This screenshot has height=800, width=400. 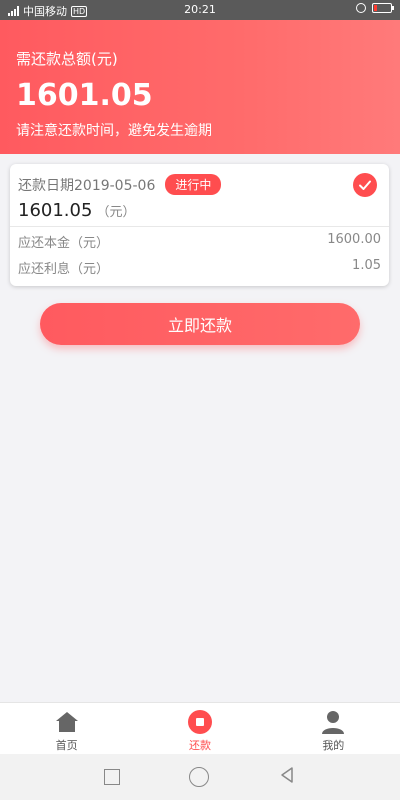 I want to click on principal-label: 应还本金（元）, so click(x=64, y=243).